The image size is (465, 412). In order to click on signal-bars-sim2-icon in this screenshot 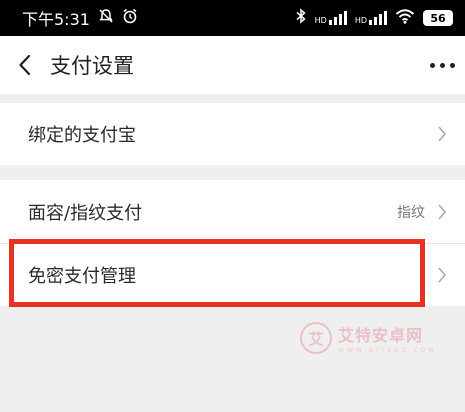, I will do `click(378, 18)`.